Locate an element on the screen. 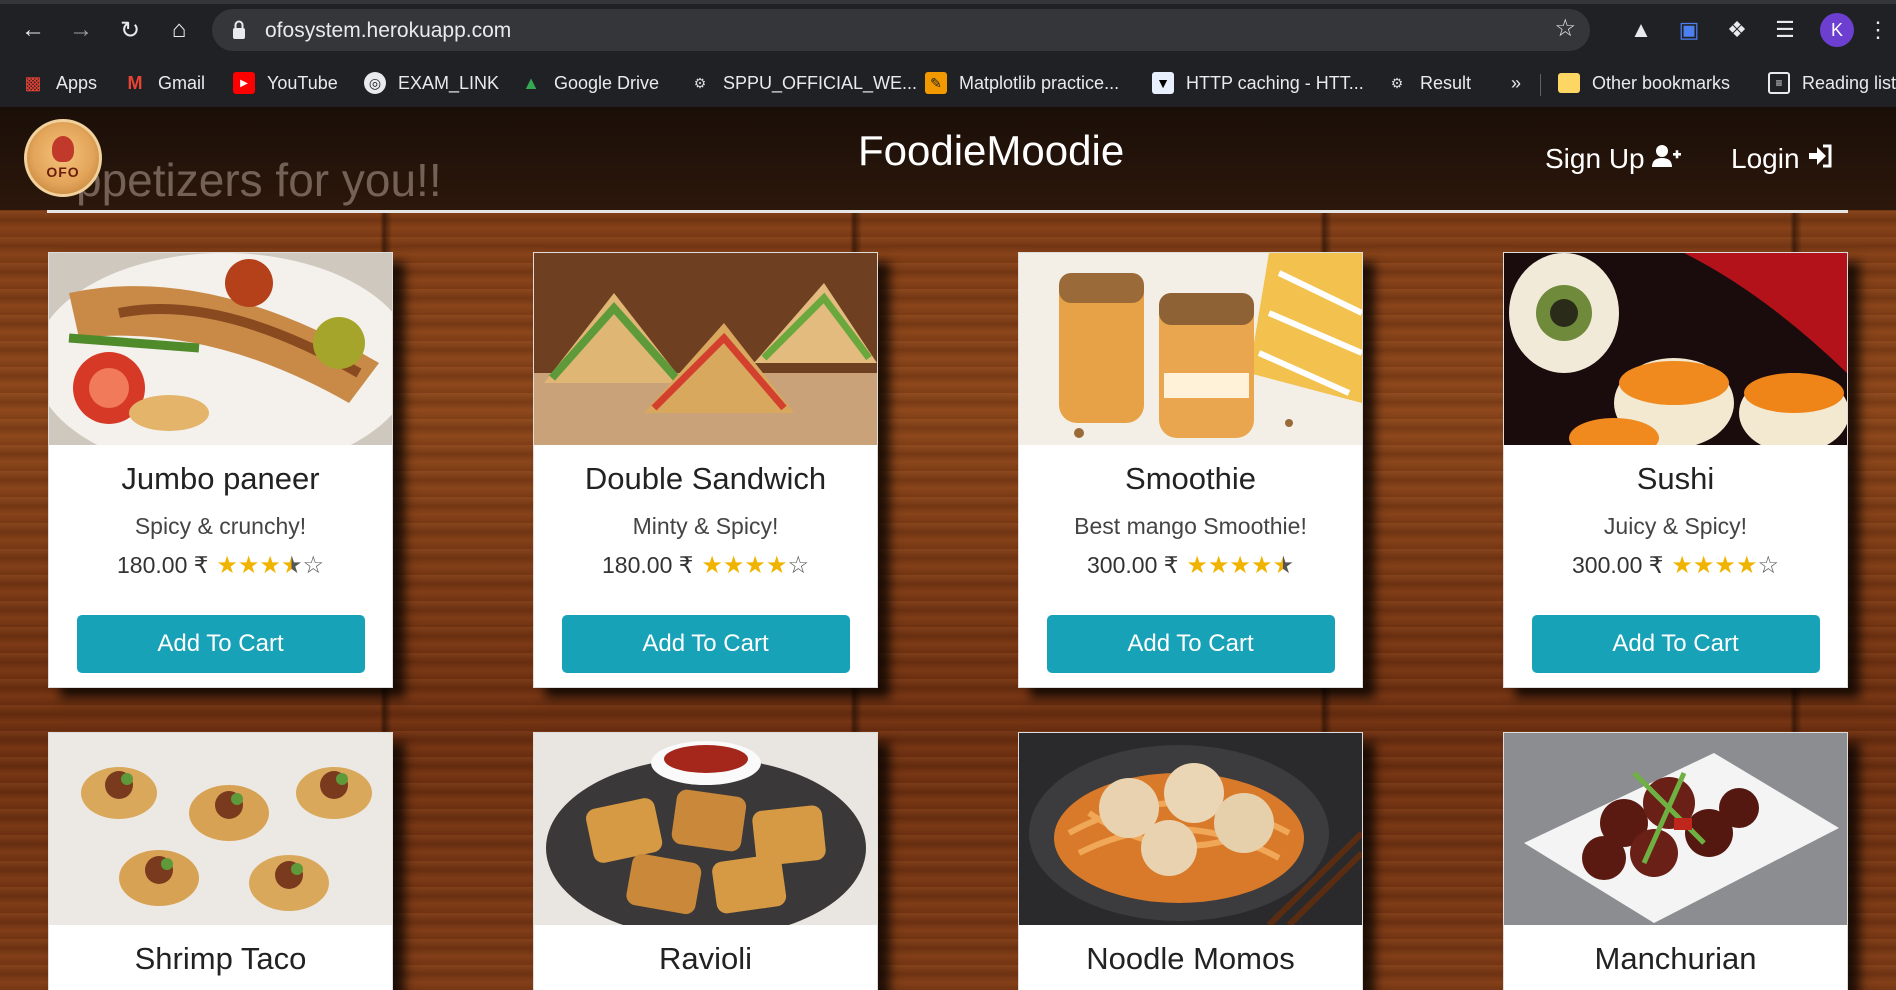 The width and height of the screenshot is (1896, 990). forward-arrow-icon: → is located at coordinates (81, 30).